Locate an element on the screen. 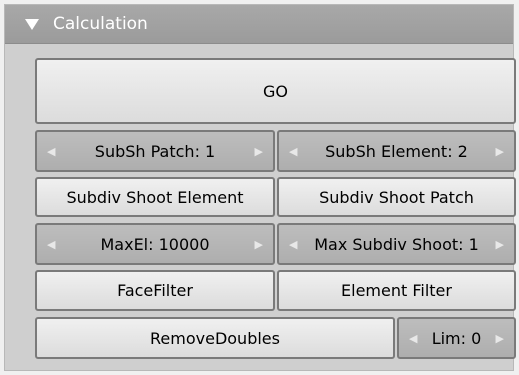  subsh-patch-label: SubSh Patch: 1 is located at coordinates (155, 151).